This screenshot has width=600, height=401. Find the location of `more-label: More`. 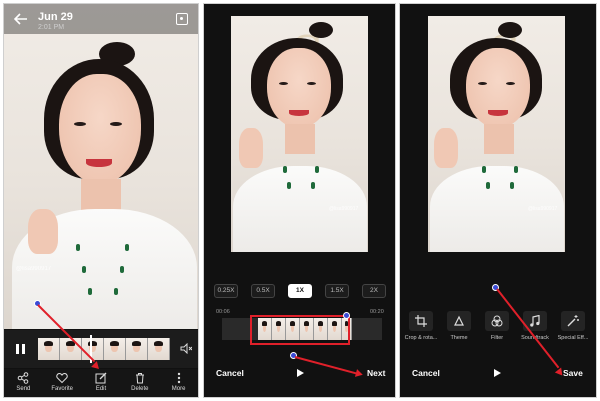

more-label: More is located at coordinates (178, 389).